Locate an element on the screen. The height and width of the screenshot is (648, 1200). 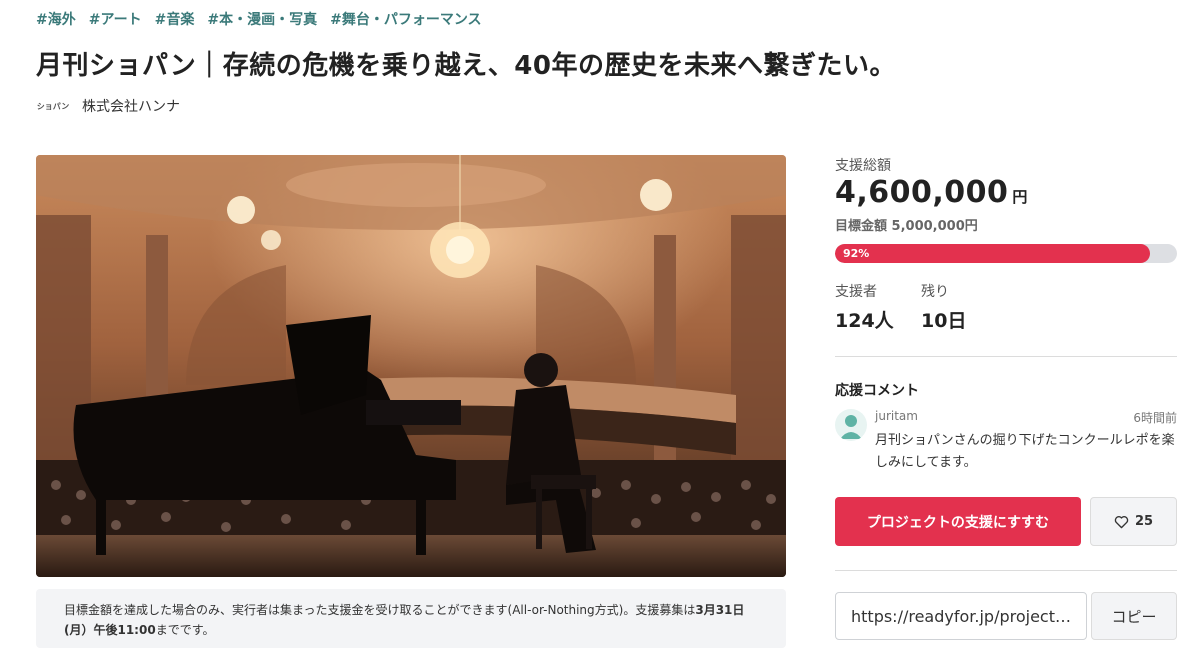
owner-logo: ショパン is located at coordinates (53, 106).